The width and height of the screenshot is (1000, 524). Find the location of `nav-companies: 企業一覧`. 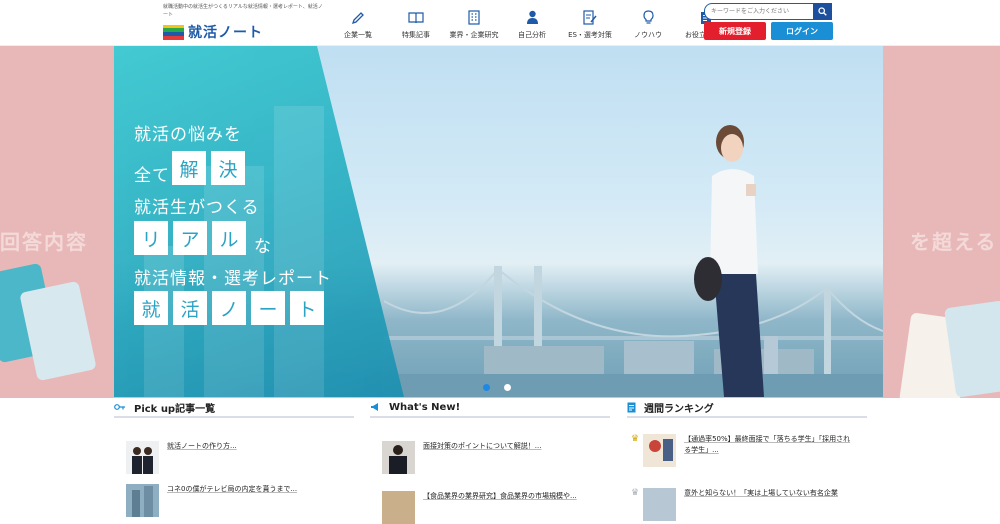

nav-companies: 企業一覧 is located at coordinates (358, 24).